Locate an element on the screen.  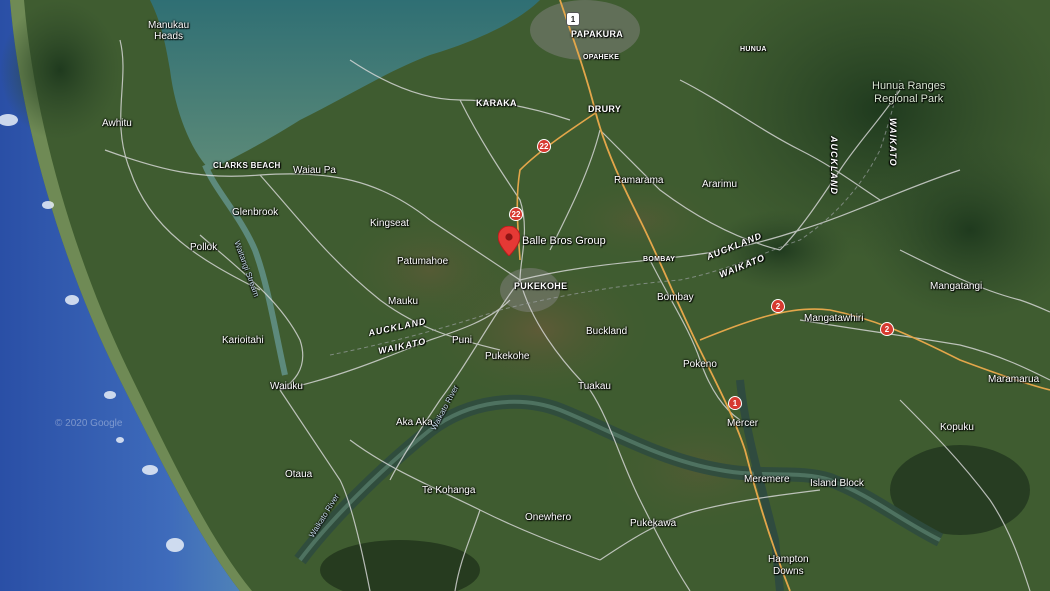
highway-shield-1-north: 1 is located at coordinates (573, 19).